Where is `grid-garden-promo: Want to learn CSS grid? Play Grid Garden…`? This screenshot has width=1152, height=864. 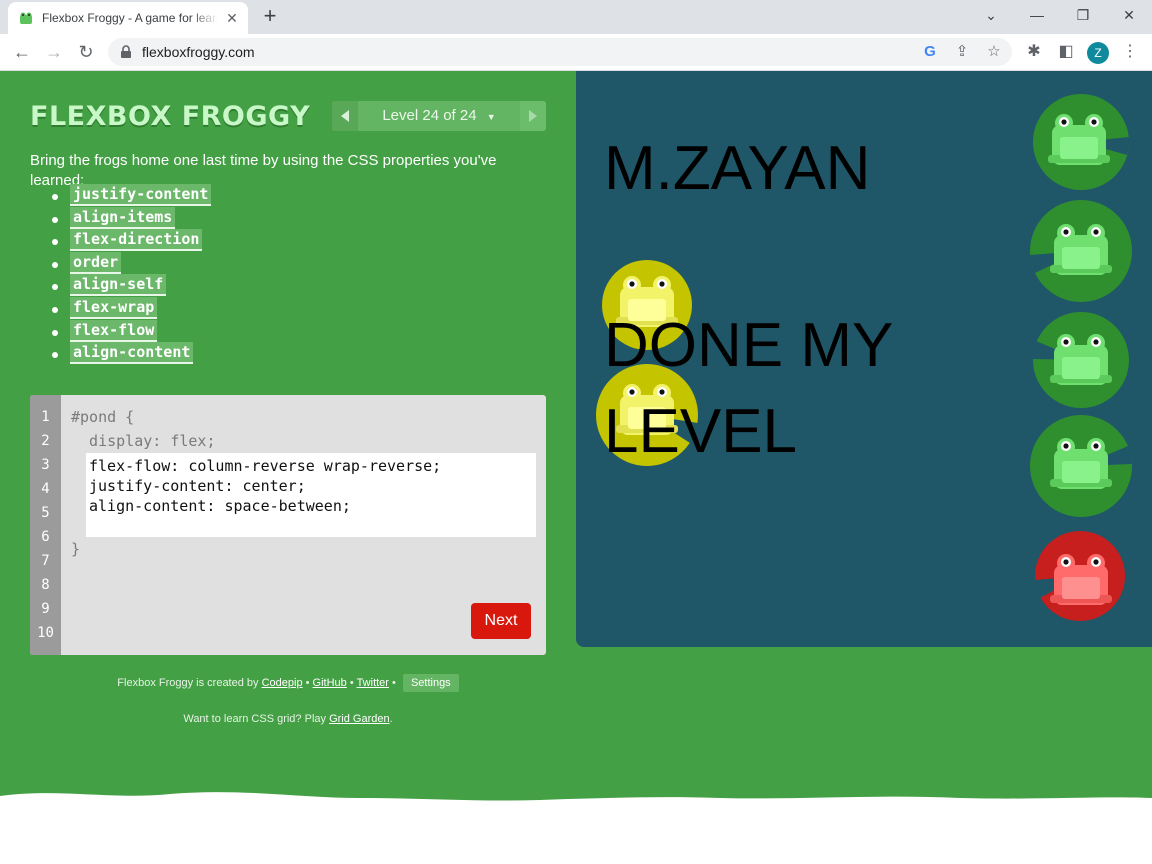
grid-garden-promo: Want to learn CSS grid? Play Grid Garden… is located at coordinates (288, 719).